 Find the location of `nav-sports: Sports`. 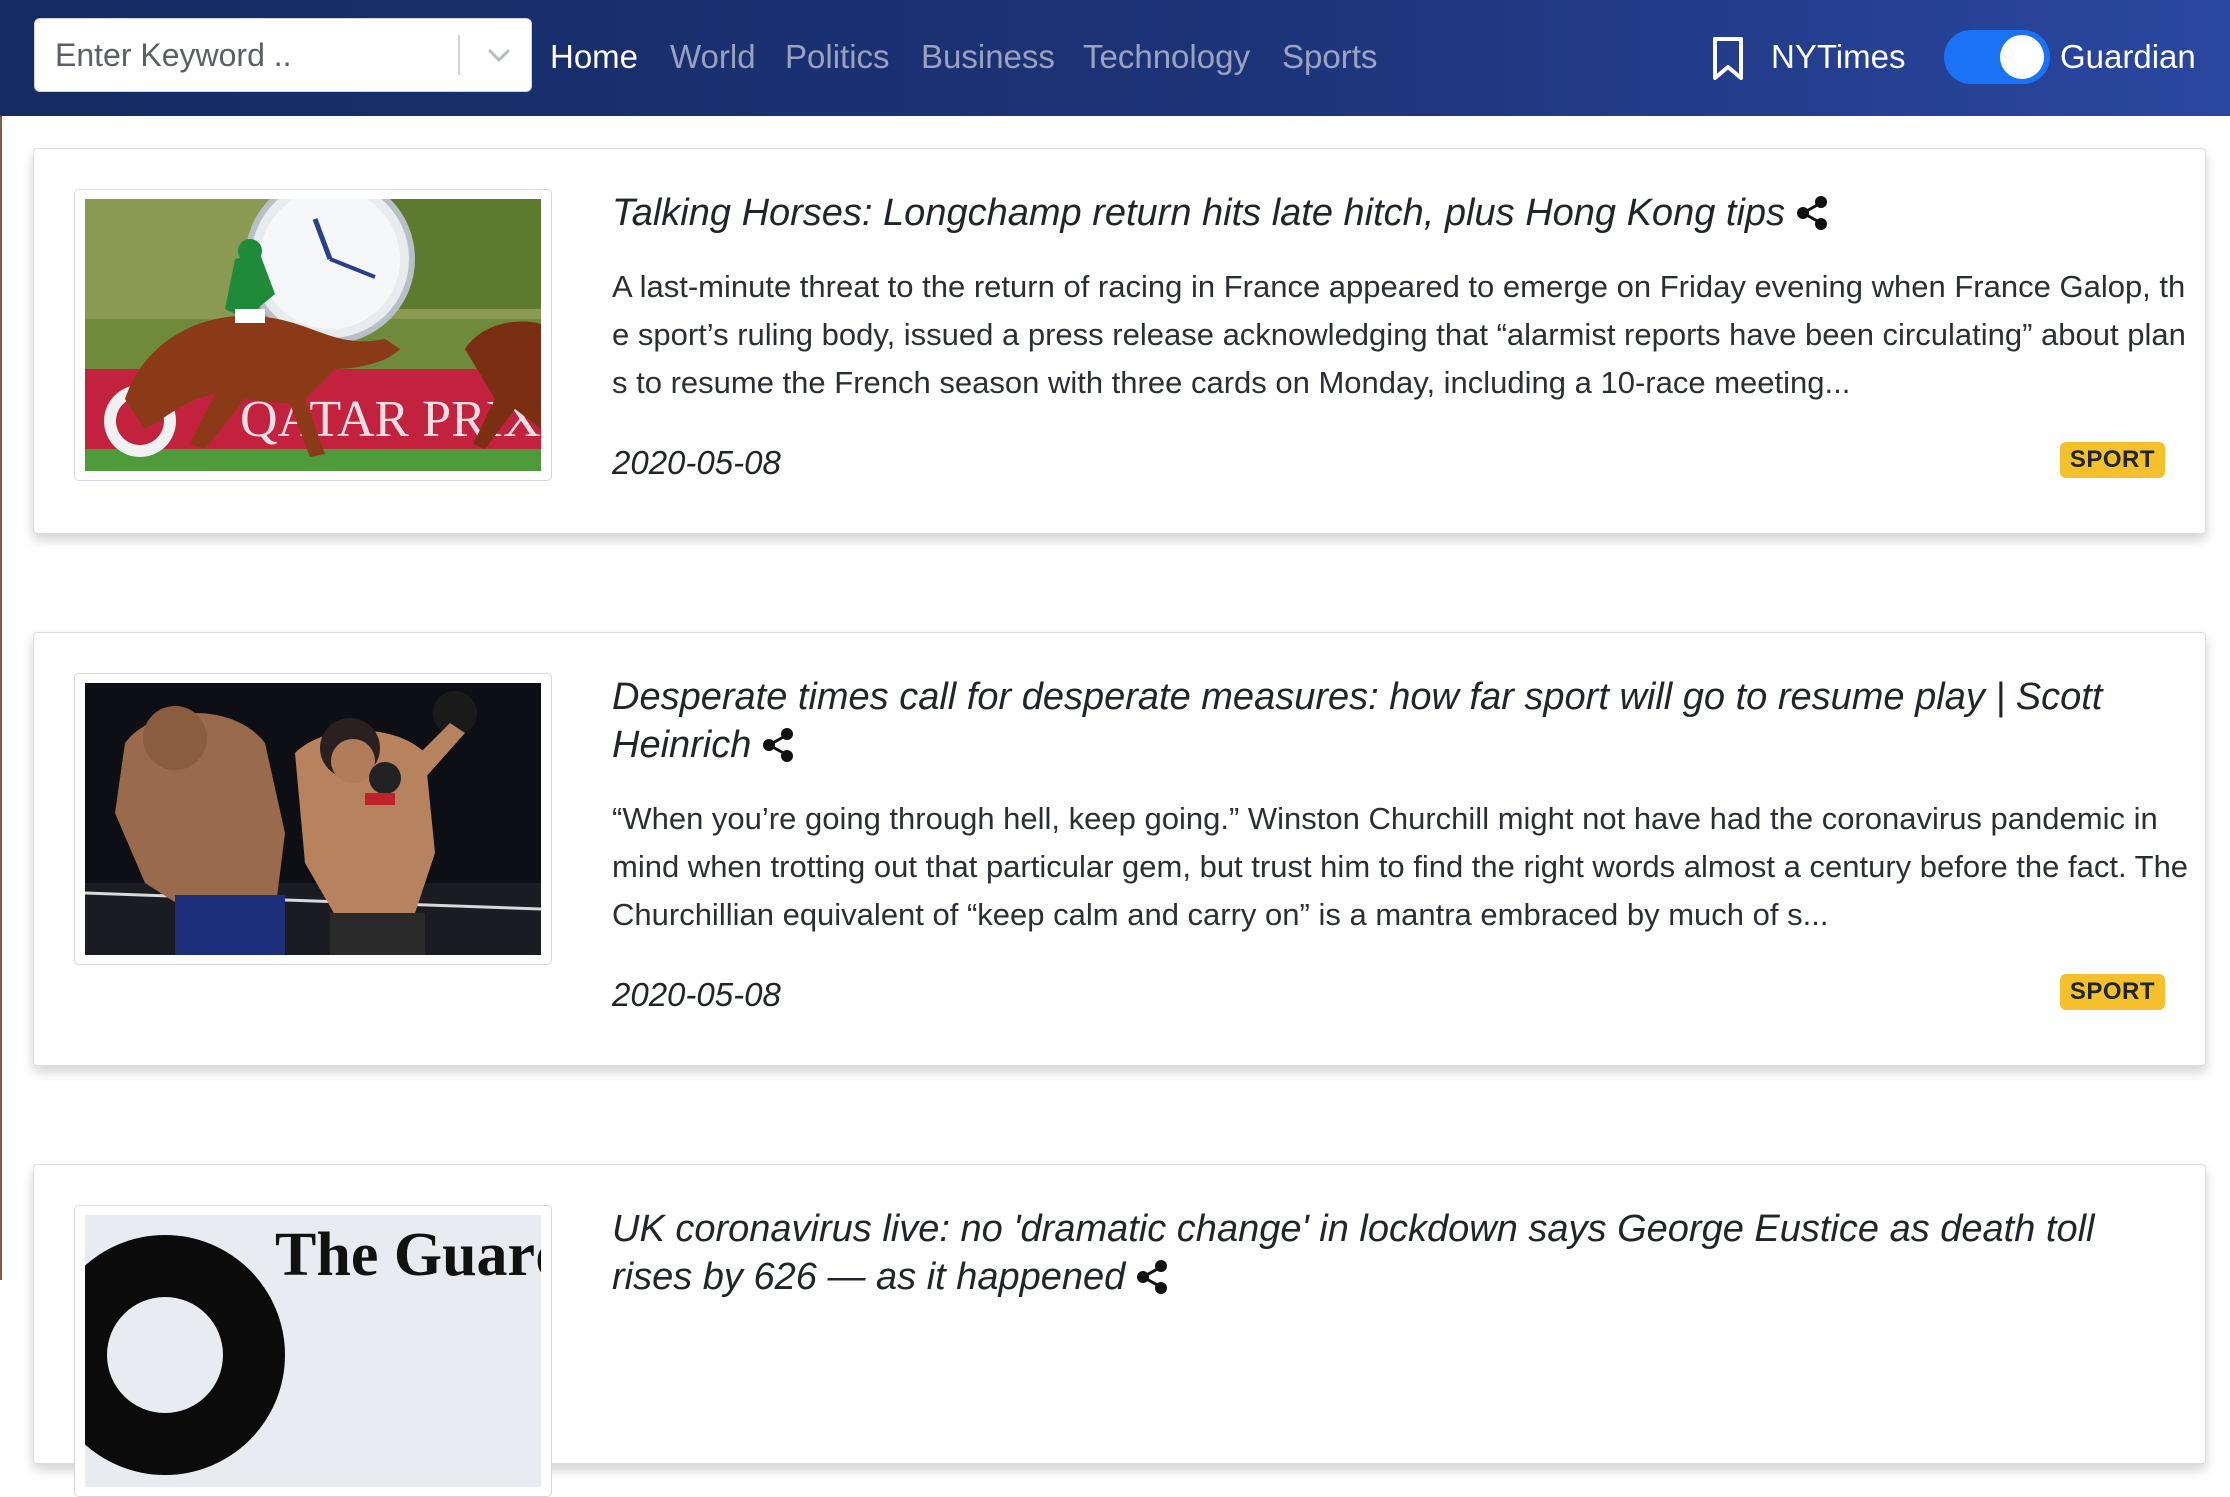

nav-sports: Sports is located at coordinates (1329, 57).